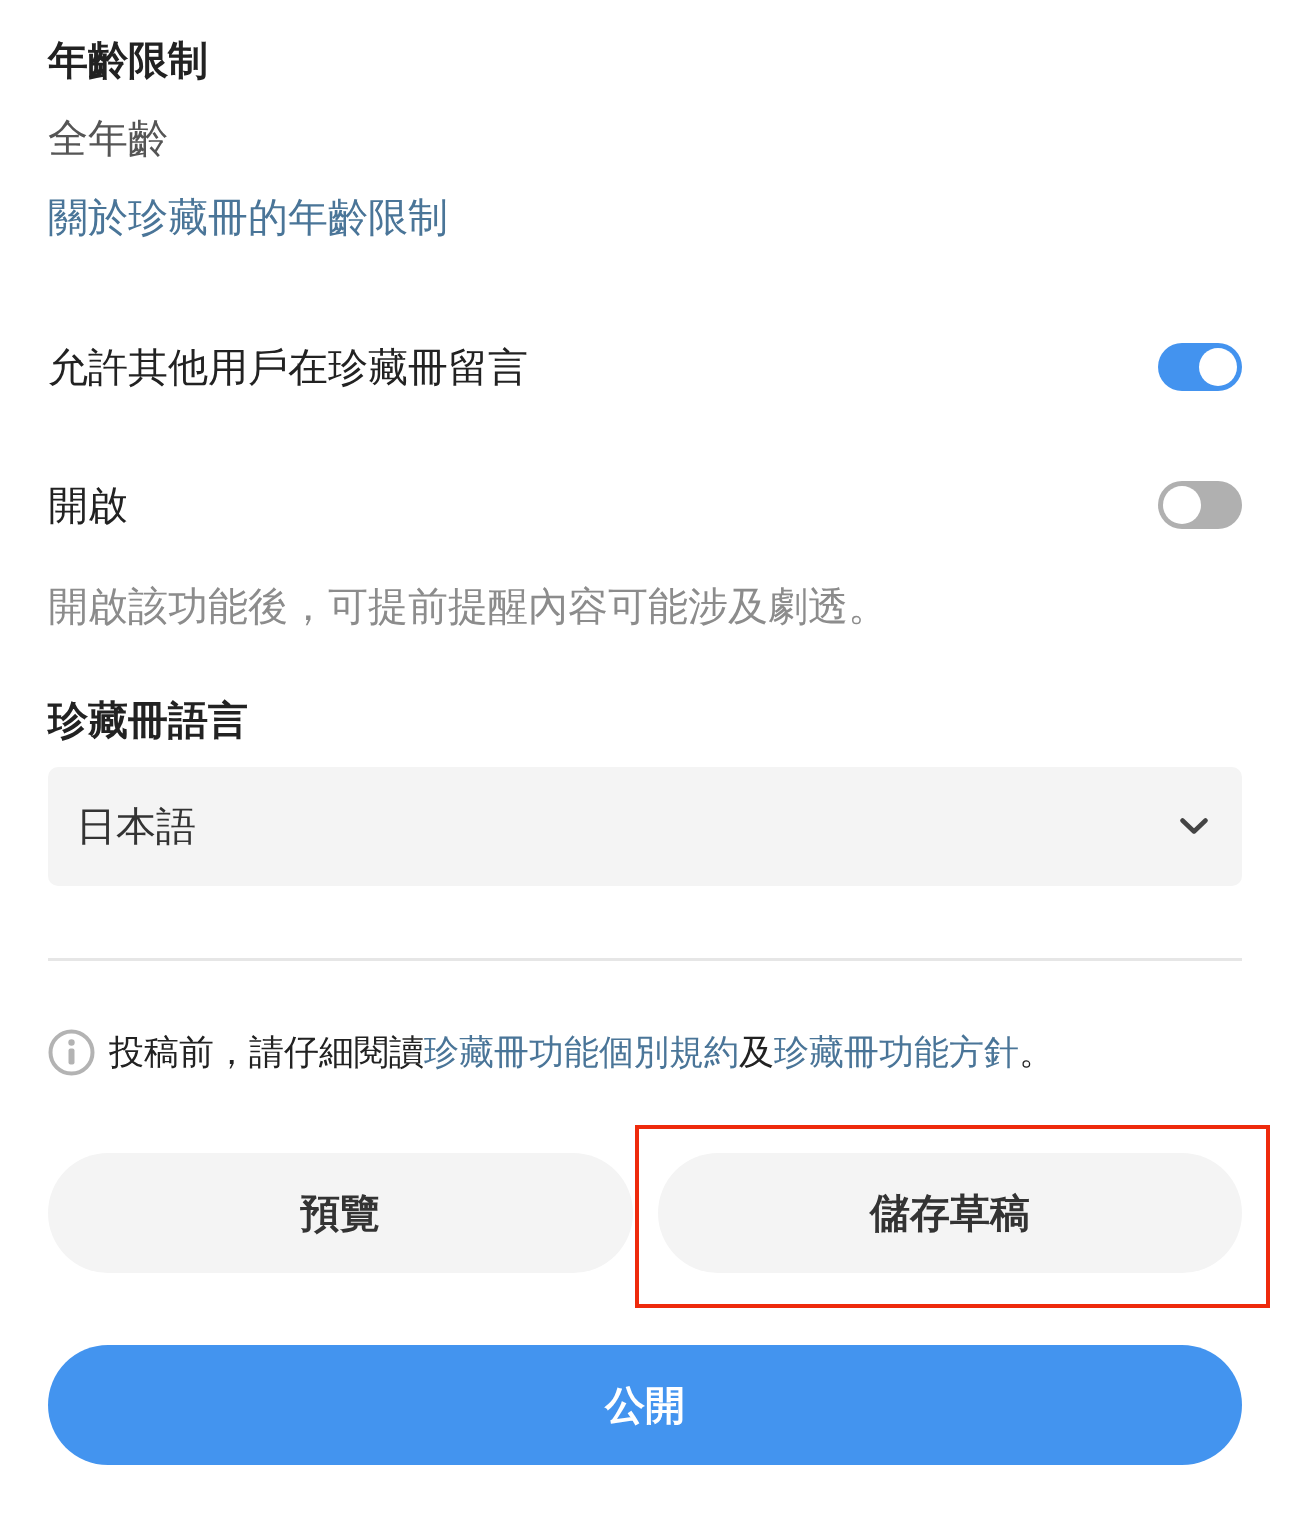  I want to click on section-heading: 年齡限制, so click(128, 60).